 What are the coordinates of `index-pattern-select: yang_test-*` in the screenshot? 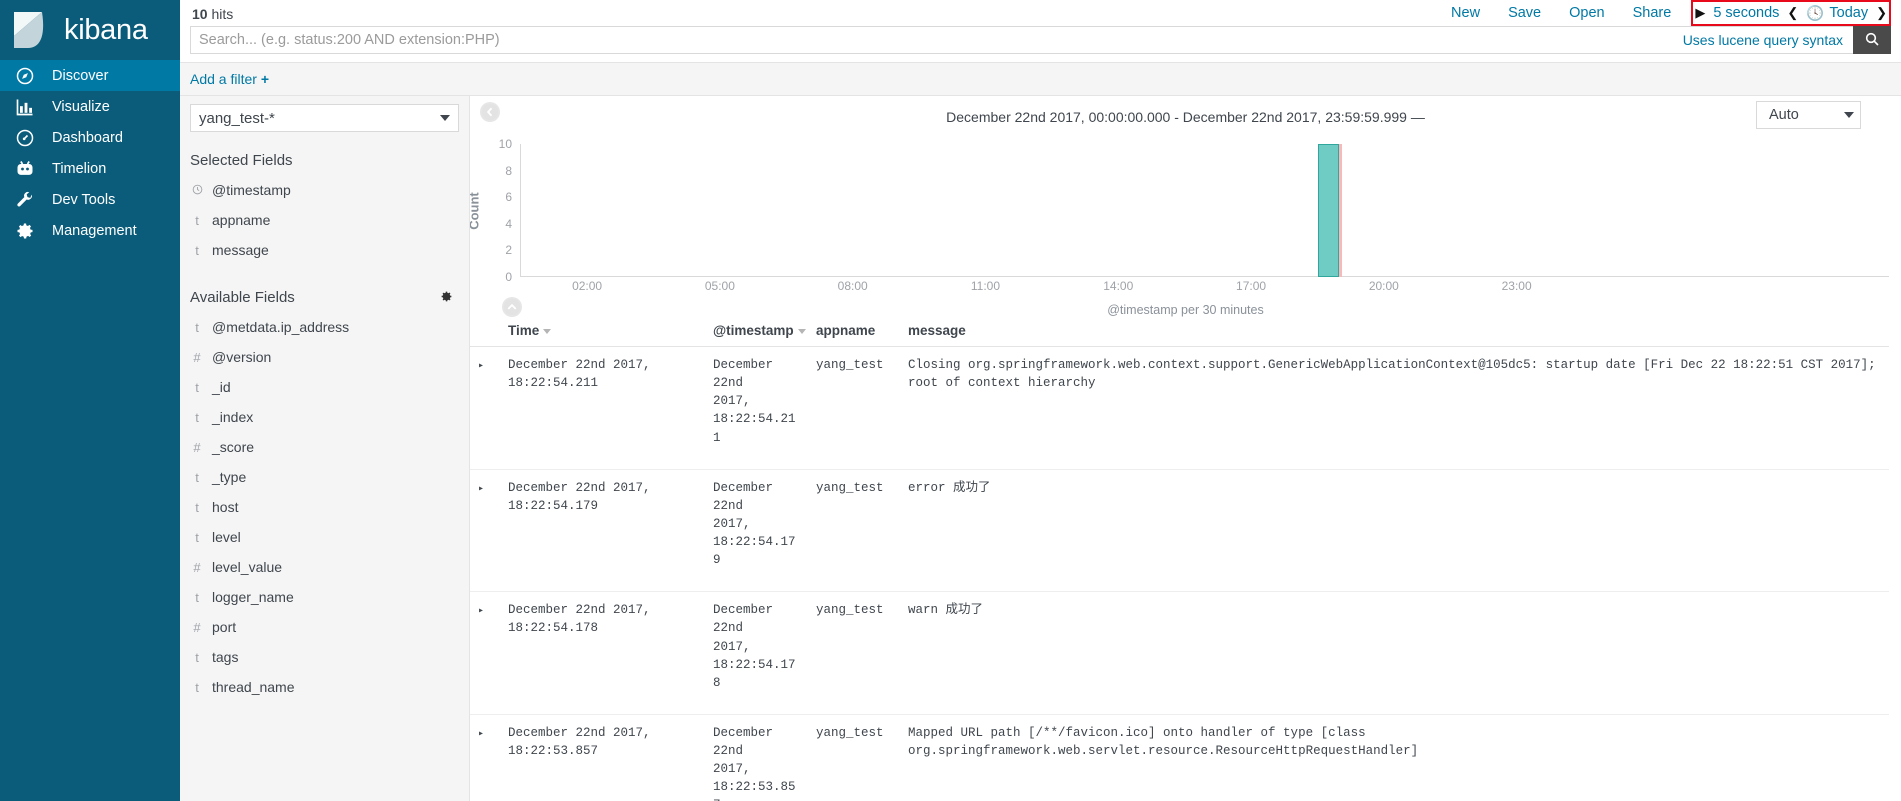 It's located at (324, 118).